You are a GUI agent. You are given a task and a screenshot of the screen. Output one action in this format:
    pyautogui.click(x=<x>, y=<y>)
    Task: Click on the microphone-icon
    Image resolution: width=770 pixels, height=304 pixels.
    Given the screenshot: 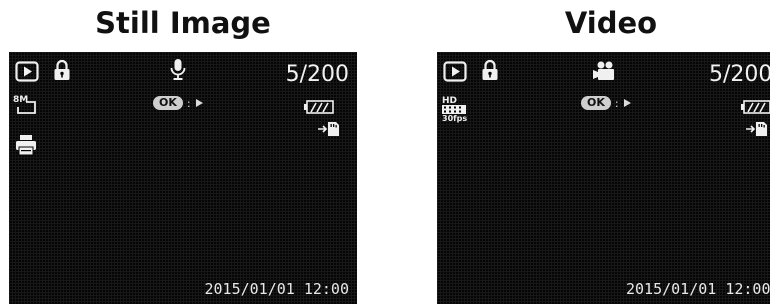 What is the action you would take?
    pyautogui.click(x=178, y=70)
    